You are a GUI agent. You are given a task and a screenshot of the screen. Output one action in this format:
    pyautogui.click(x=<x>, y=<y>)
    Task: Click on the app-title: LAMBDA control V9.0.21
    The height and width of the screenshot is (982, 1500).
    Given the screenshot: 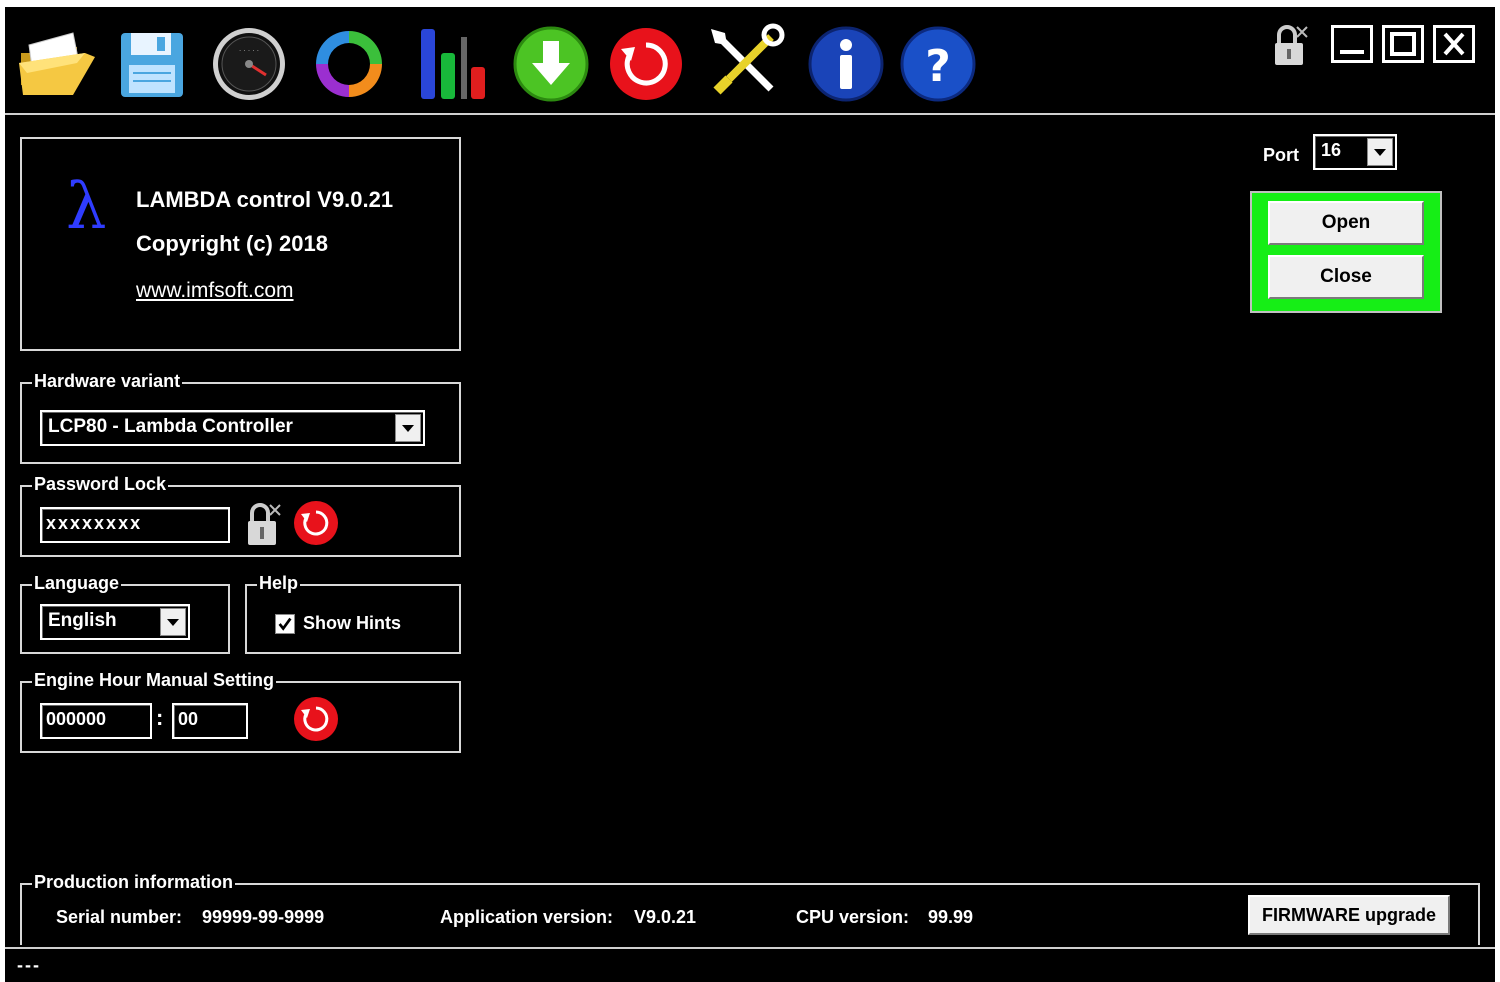 What is the action you would take?
    pyautogui.click(x=265, y=199)
    